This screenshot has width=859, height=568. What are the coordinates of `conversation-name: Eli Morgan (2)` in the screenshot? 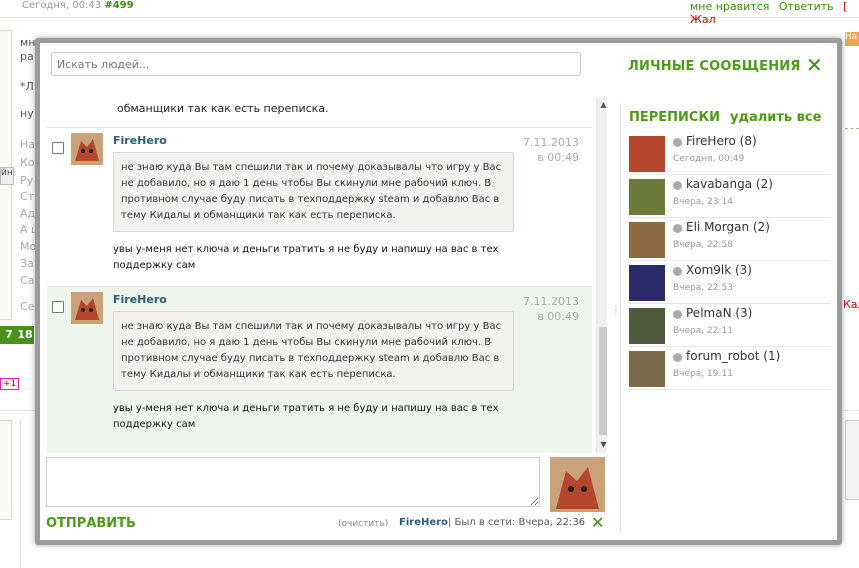 It's located at (728, 227).